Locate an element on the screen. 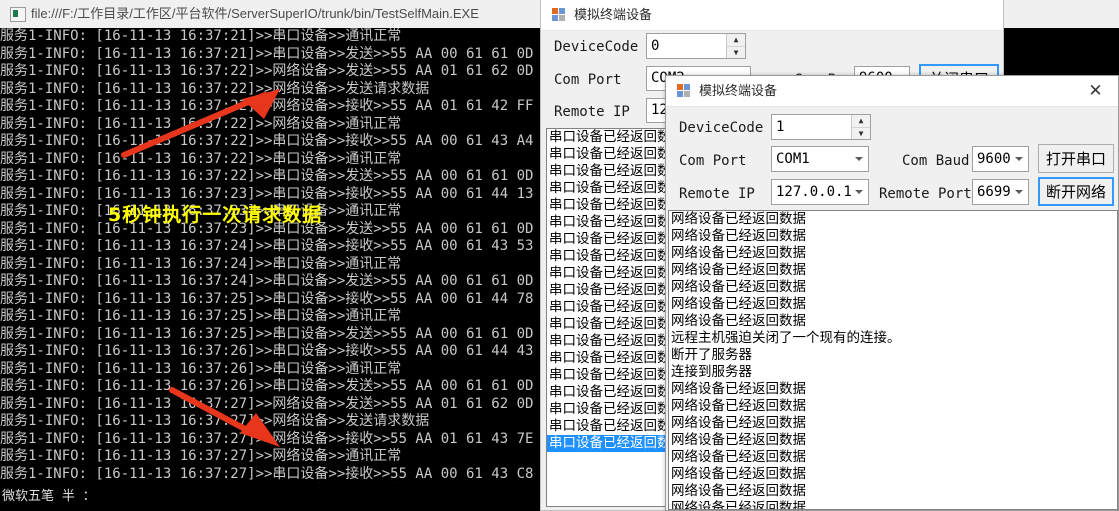 This screenshot has height=511, width=1119. front-device-code-value: 1 is located at coordinates (780, 127).